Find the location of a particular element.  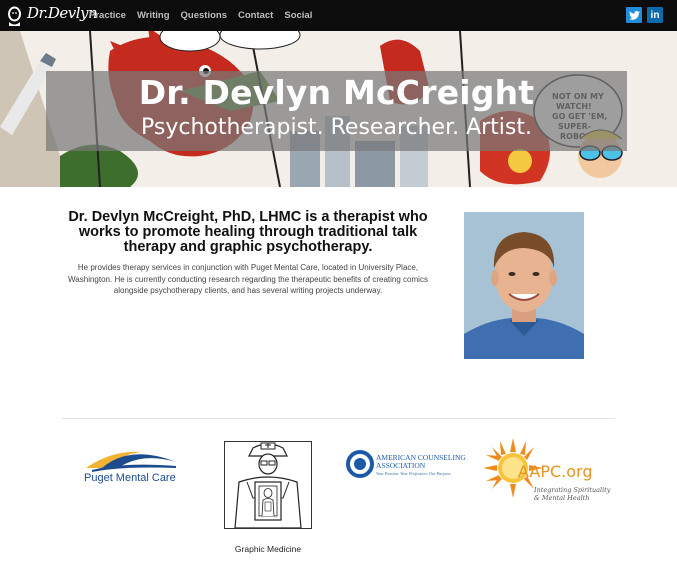

linkedin-glyph: in is located at coordinates (655, 15).